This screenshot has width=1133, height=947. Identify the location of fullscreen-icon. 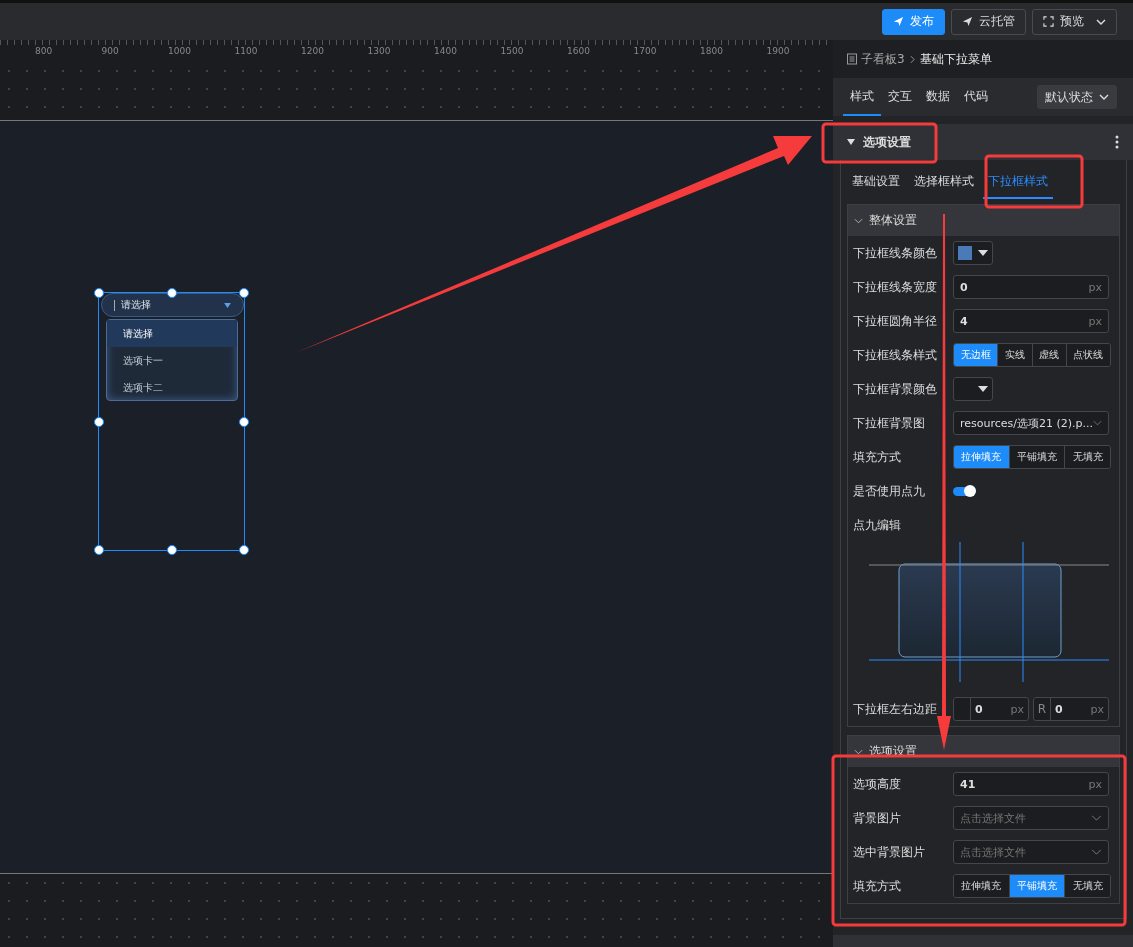
(1048, 21).